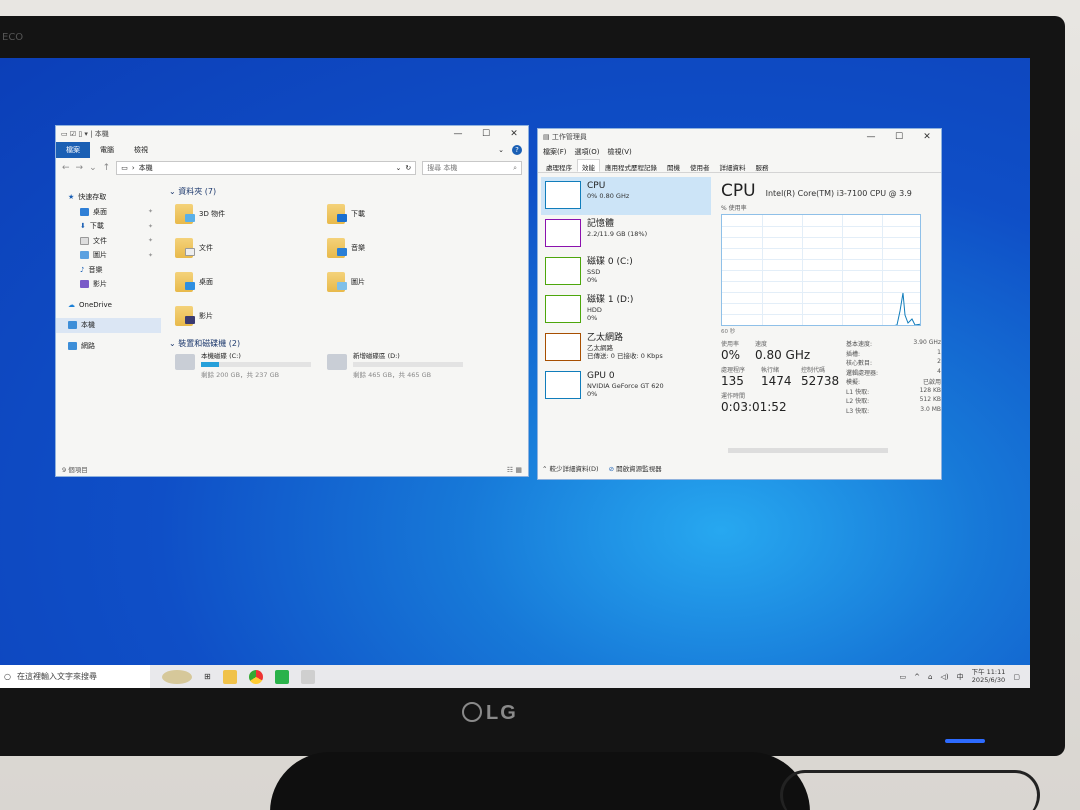 The height and width of the screenshot is (810, 1080). Describe the element at coordinates (626, 234) in the screenshot. I see `resource-memory: 記憶體 2.2/11.9 GB (18%)` at that location.